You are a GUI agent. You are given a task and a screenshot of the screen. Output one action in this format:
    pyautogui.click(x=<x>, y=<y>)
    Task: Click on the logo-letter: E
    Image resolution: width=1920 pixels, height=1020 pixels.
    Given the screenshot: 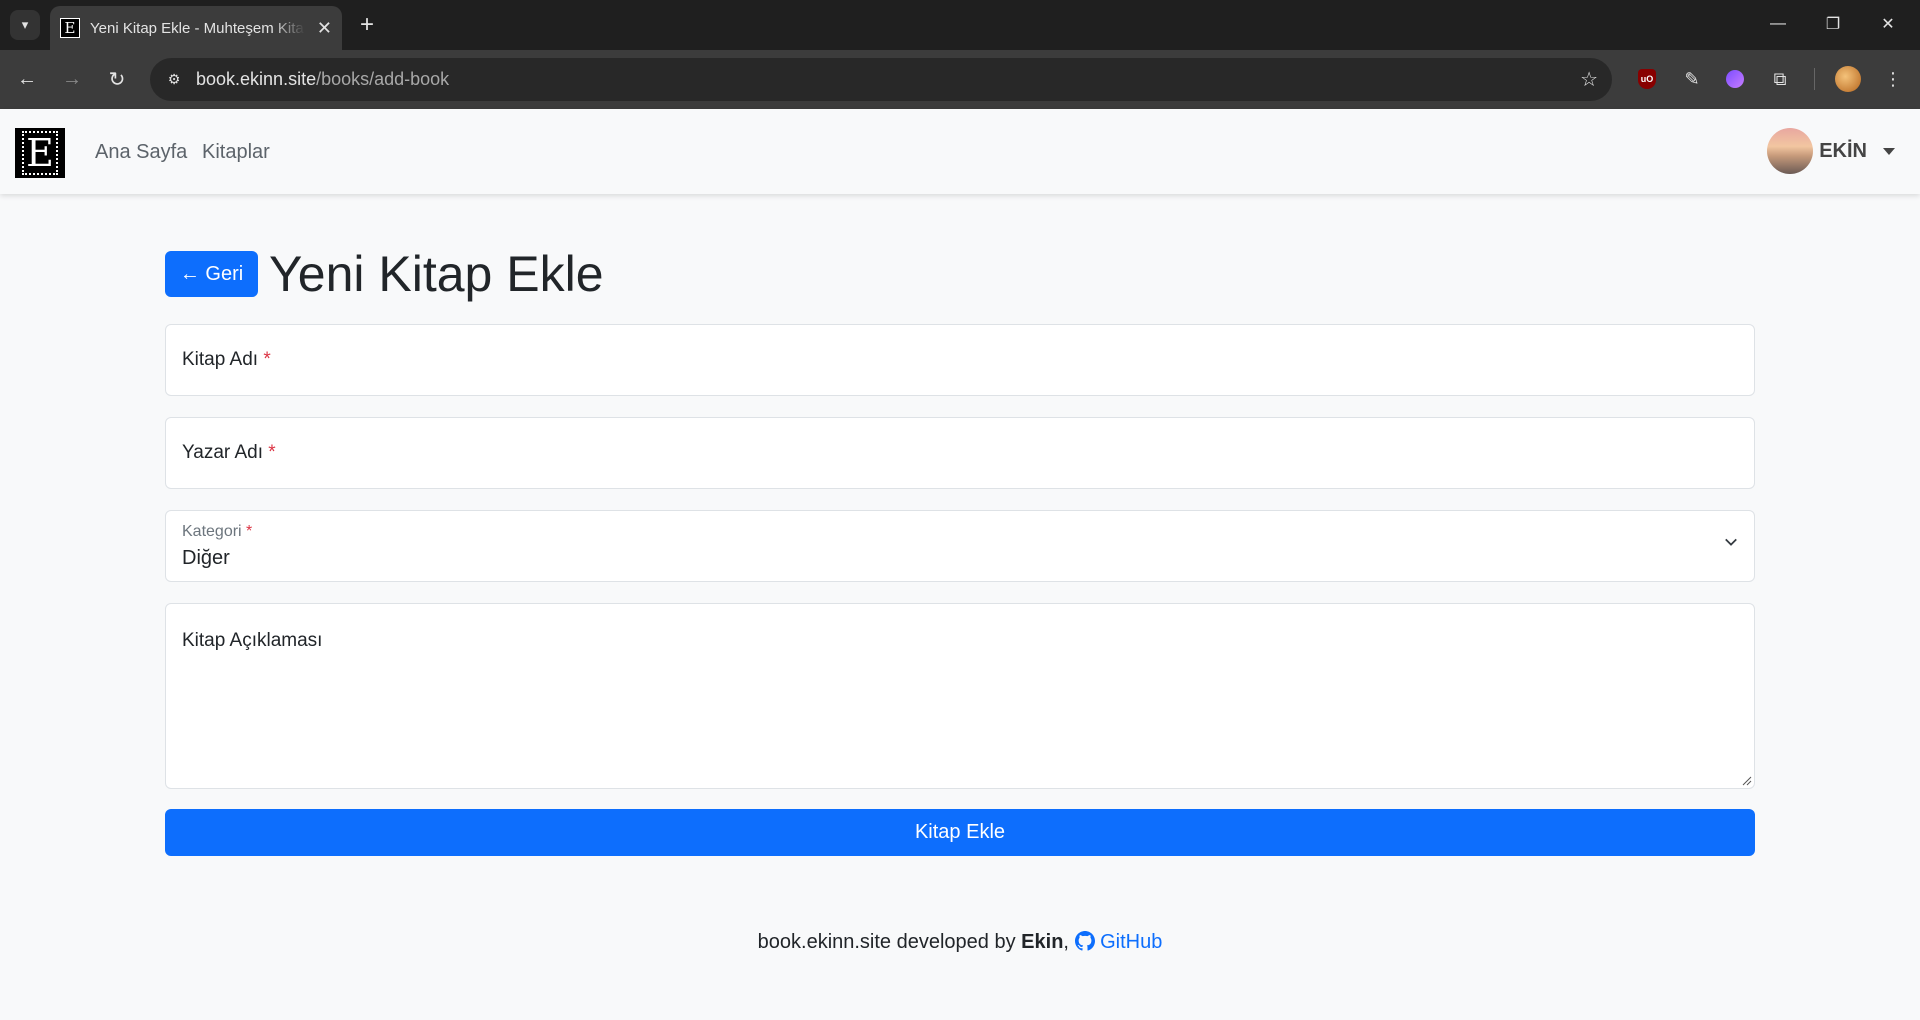 What is the action you would take?
    pyautogui.click(x=40, y=153)
    